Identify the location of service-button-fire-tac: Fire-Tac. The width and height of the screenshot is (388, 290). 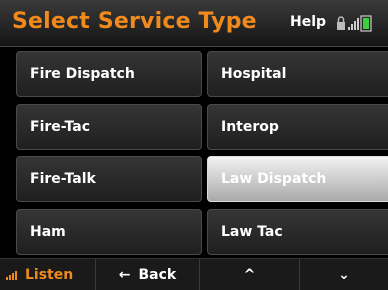
(109, 127).